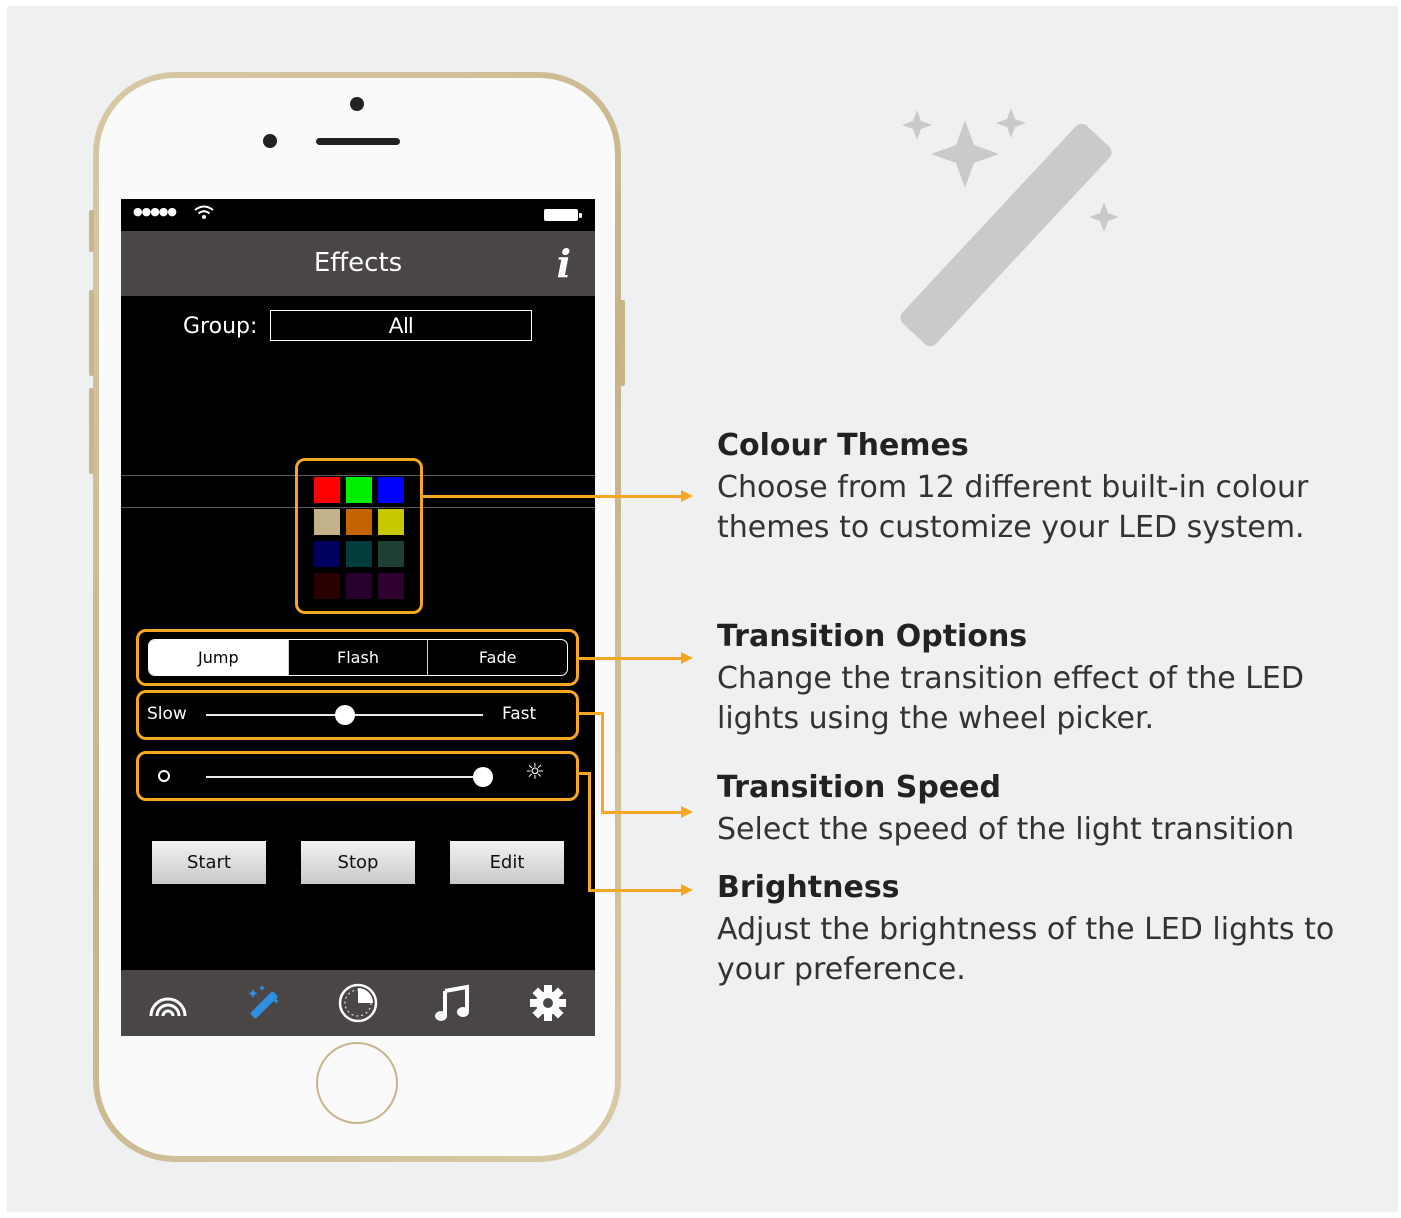  What do you see at coordinates (358, 215) in the screenshot?
I see `status-bar: ●●●●●` at bounding box center [358, 215].